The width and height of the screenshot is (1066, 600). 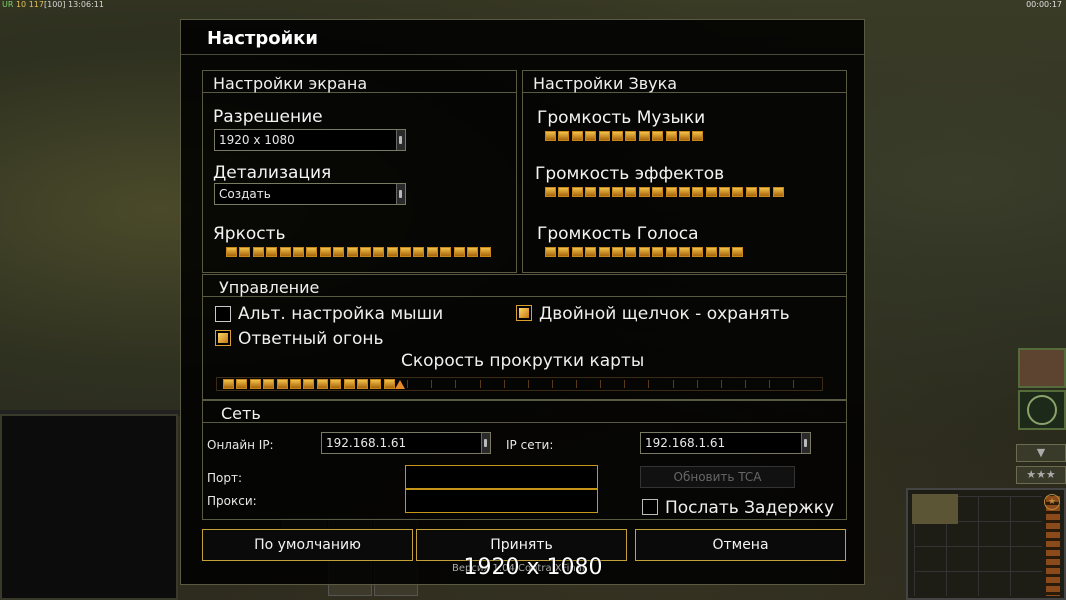 What do you see at coordinates (310, 140) in the screenshot?
I see `resolution-dropdown: 1920 x 1080` at bounding box center [310, 140].